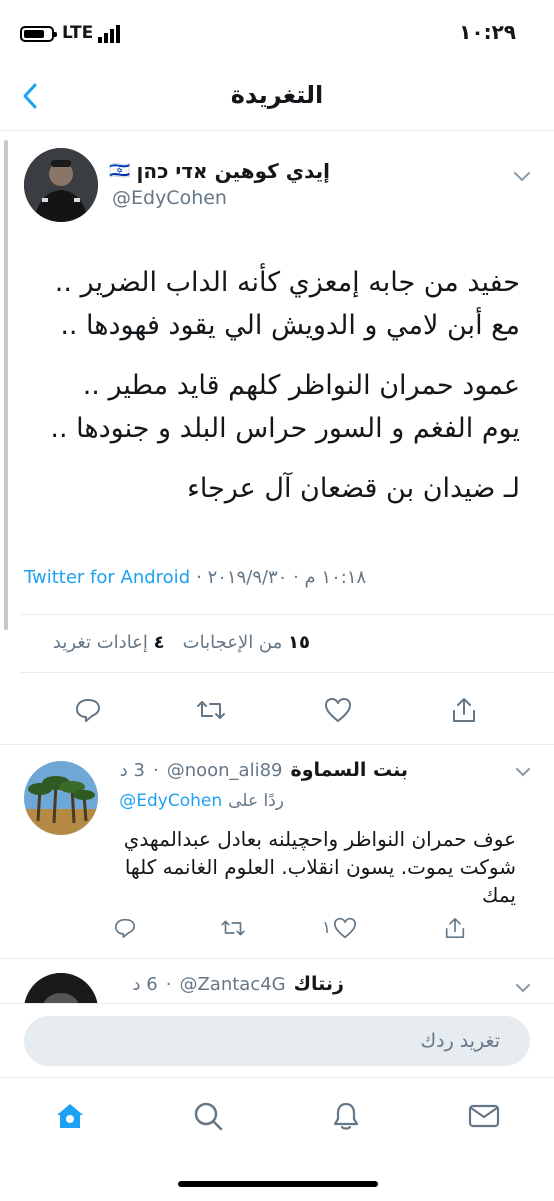 The width and height of the screenshot is (554, 1201). I want to click on display-name: إيدي كوهين אדי כהן, so click(233, 171).